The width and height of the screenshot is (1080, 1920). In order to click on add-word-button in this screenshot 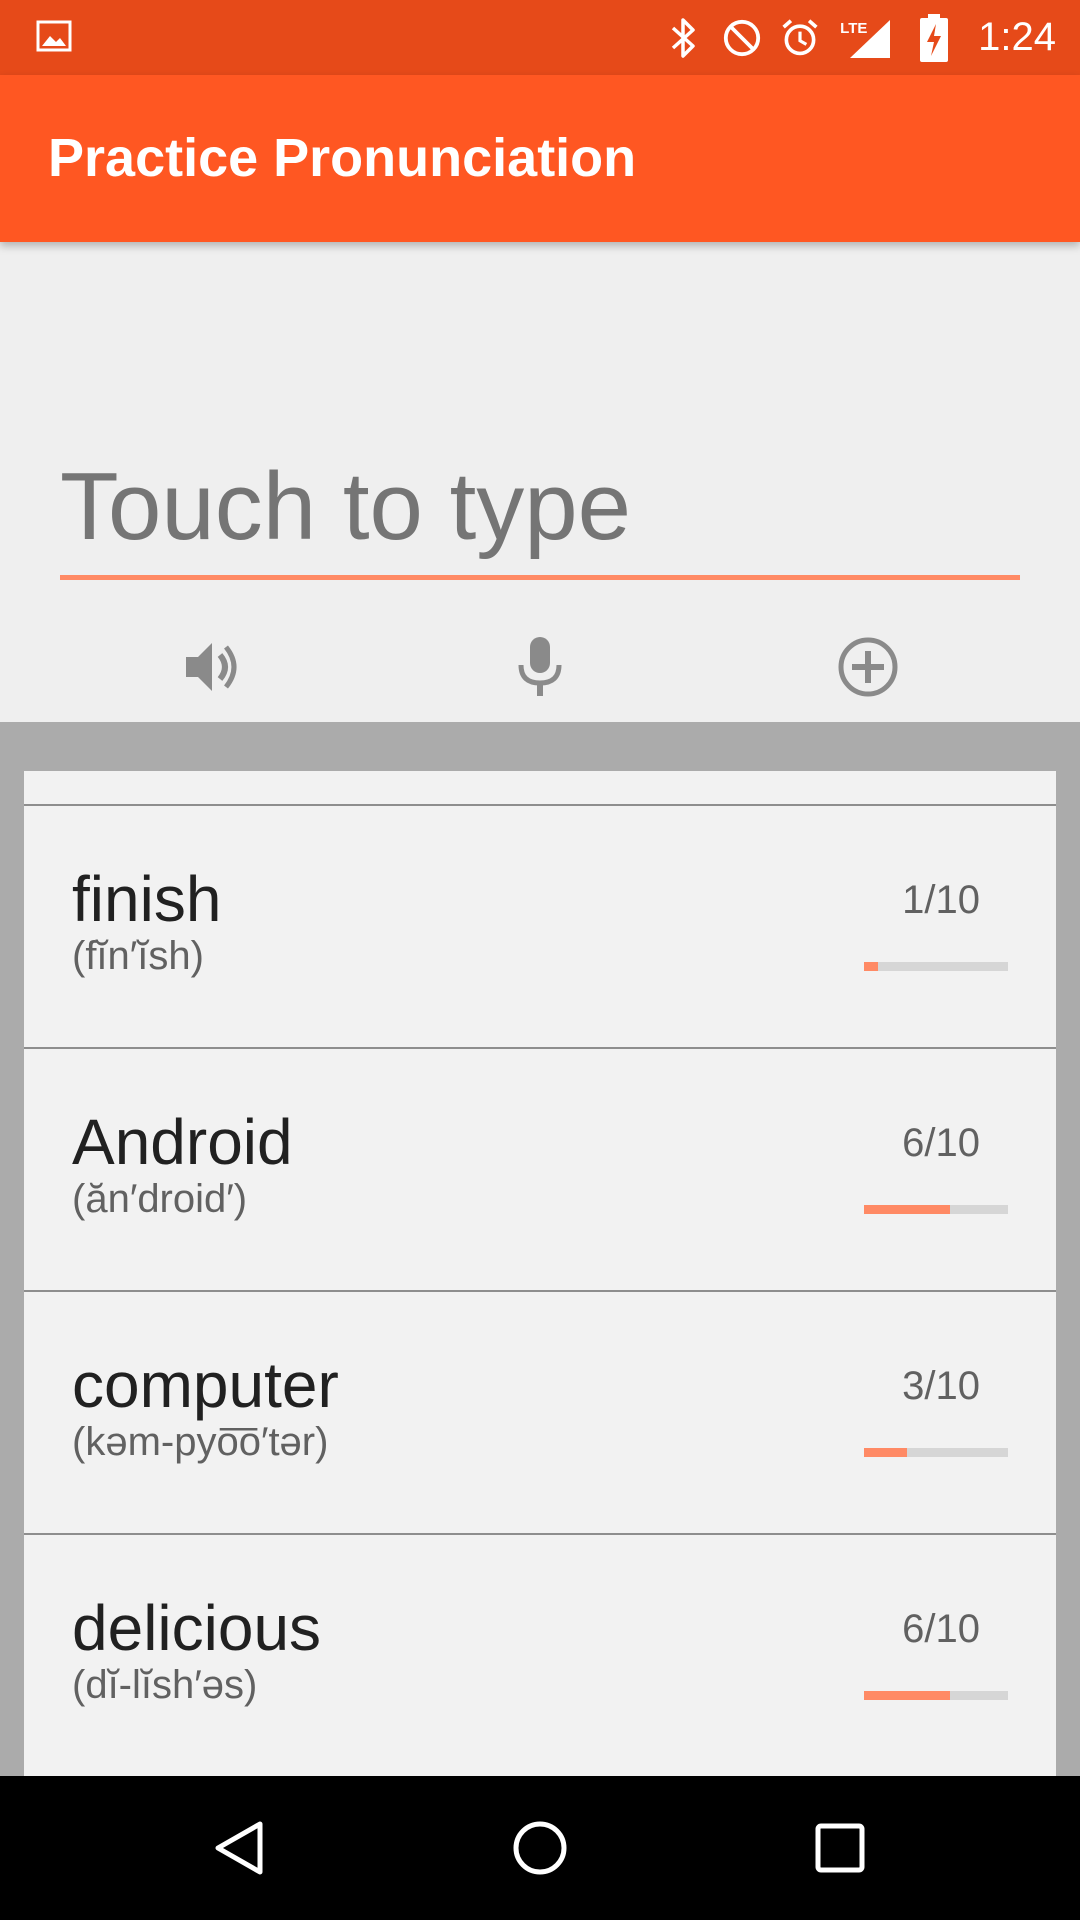, I will do `click(868, 667)`.